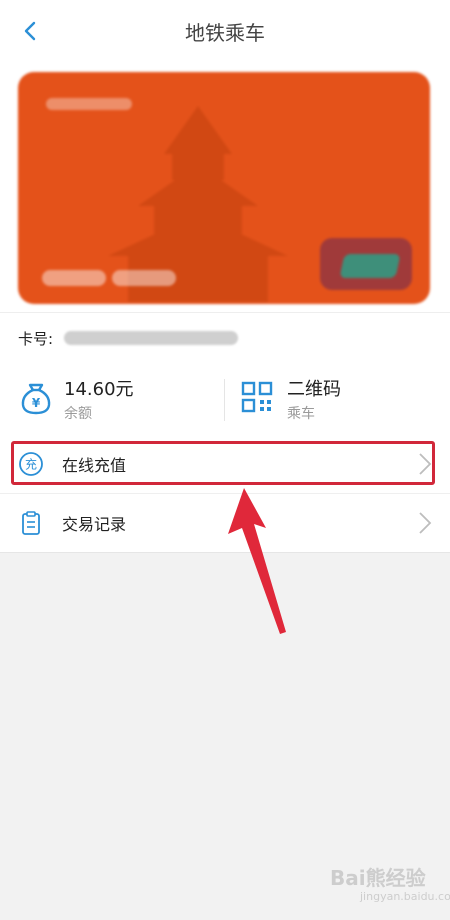  I want to click on top-bar: 地铁乘车, so click(225, 31).